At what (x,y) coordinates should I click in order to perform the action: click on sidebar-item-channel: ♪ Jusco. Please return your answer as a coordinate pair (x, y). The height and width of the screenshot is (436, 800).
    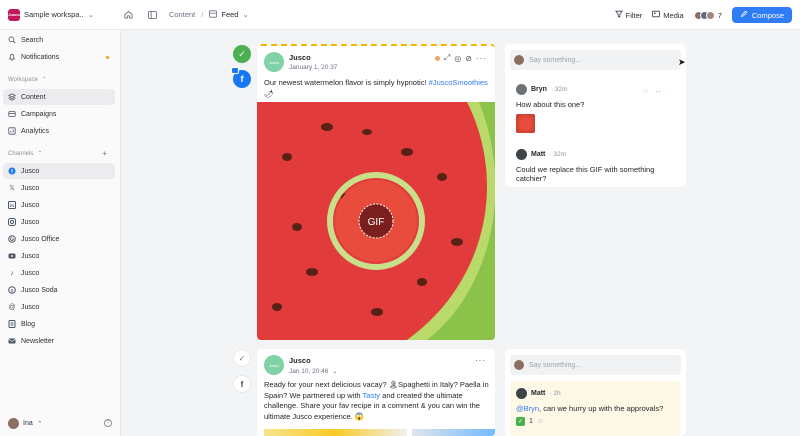
    Looking at the image, I should click on (59, 273).